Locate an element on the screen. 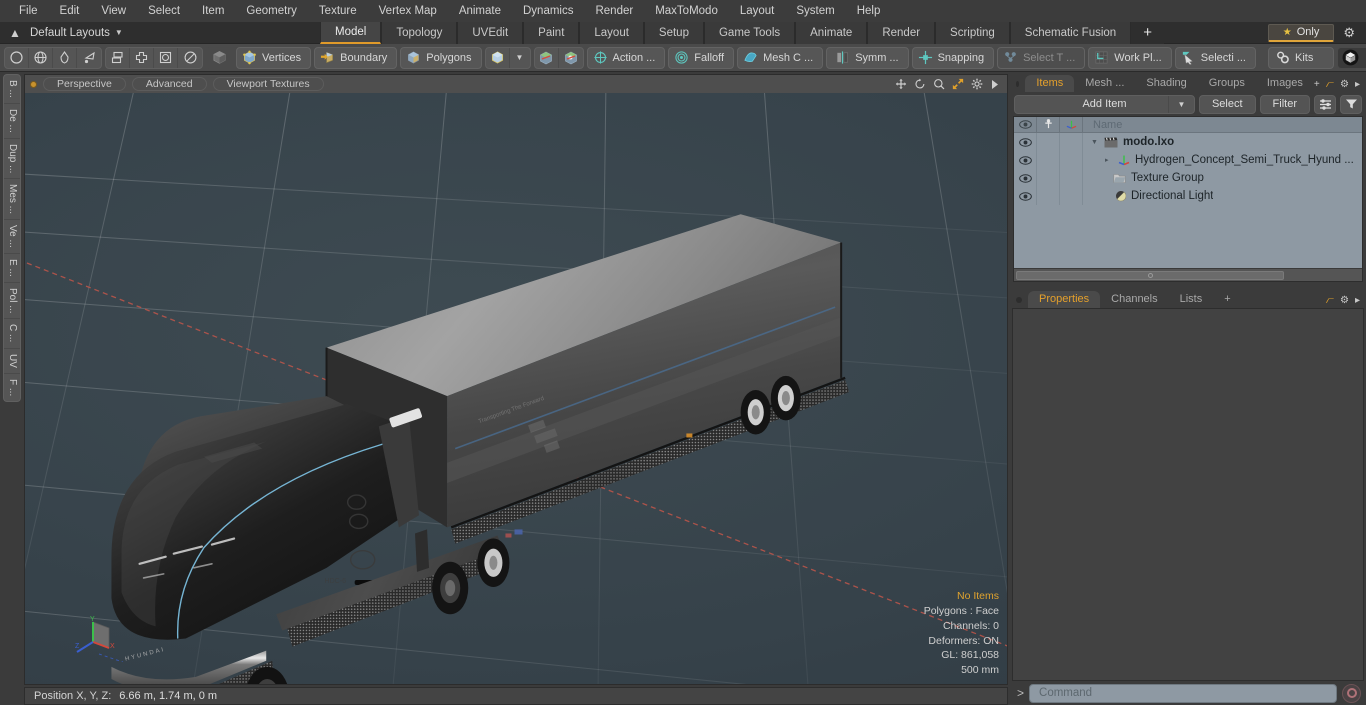  kits-button: Kits is located at coordinates (1301, 57).